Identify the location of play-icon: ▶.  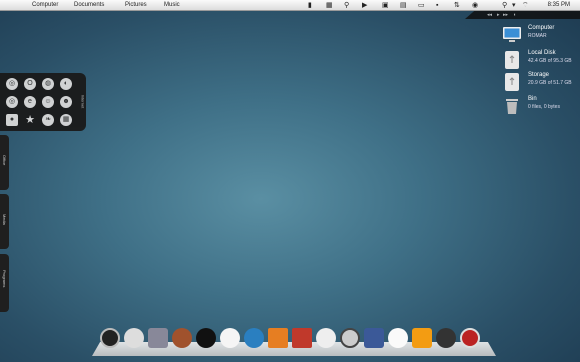
(364, 5).